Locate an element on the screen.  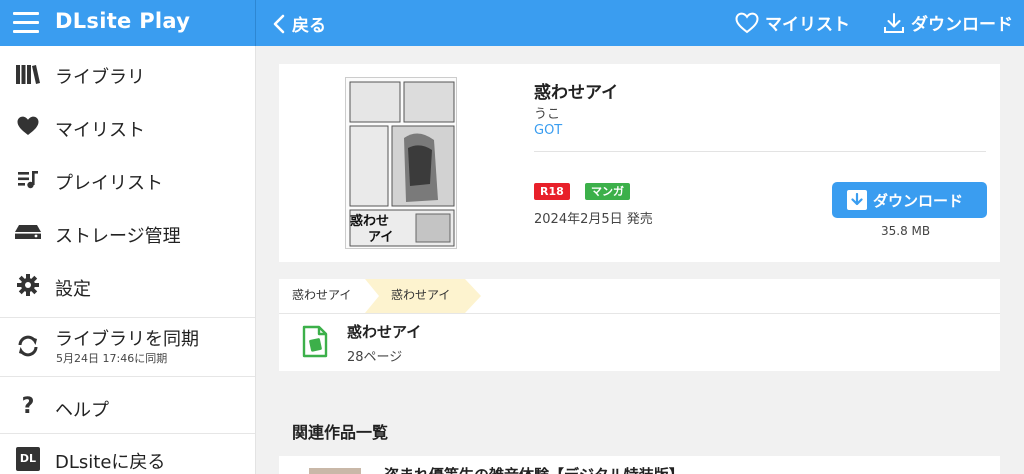
related-item: 盗まれ優等生の雑音体験【デジタル特装版】 is located at coordinates (639, 465).